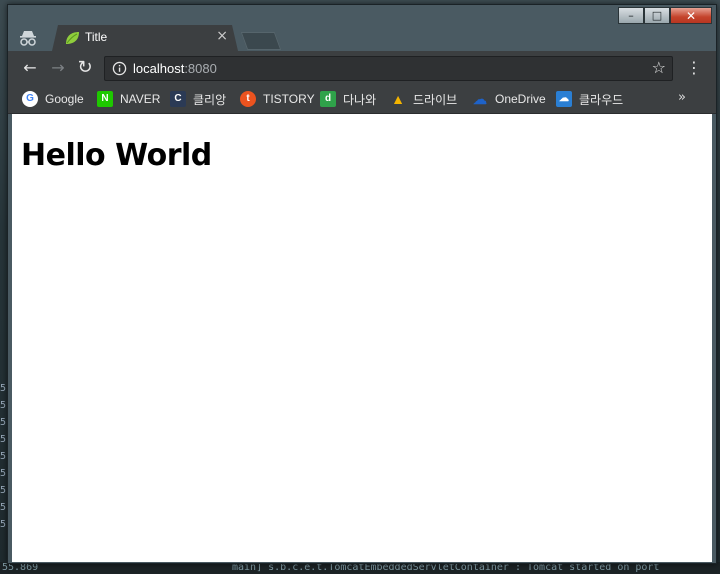 This screenshot has height=574, width=720. I want to click on tab-title: Title, so click(96, 37).